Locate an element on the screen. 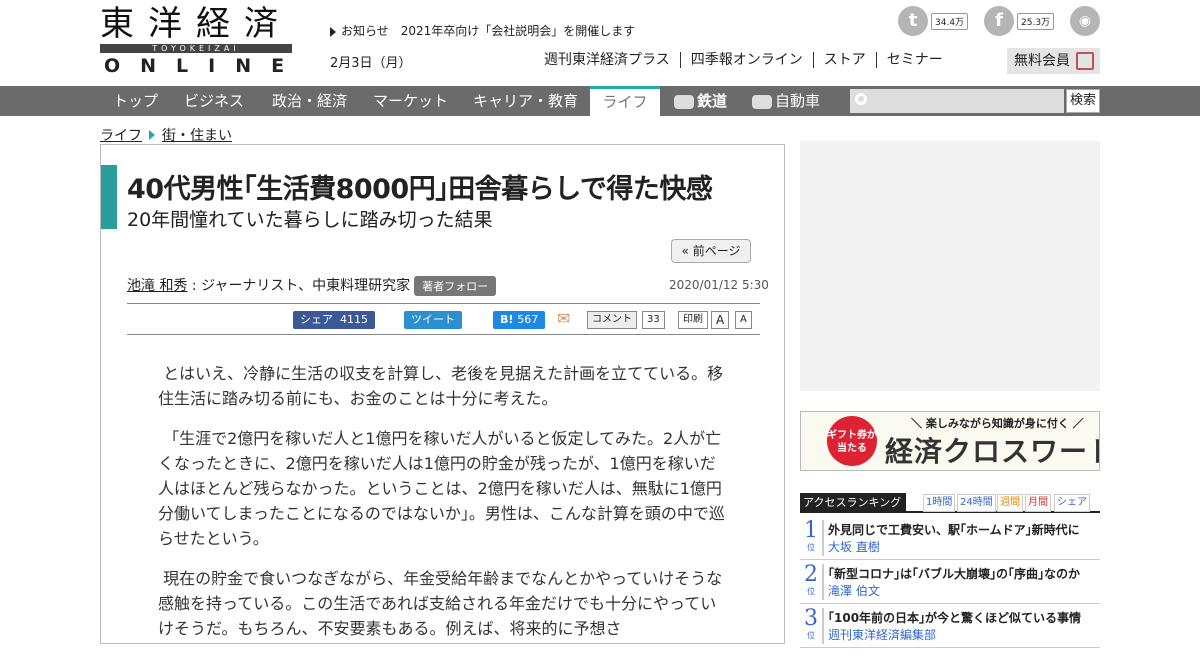 This screenshot has width=1200, height=656. rank-author: 週刊東洋経済編集部 is located at coordinates (882, 635).